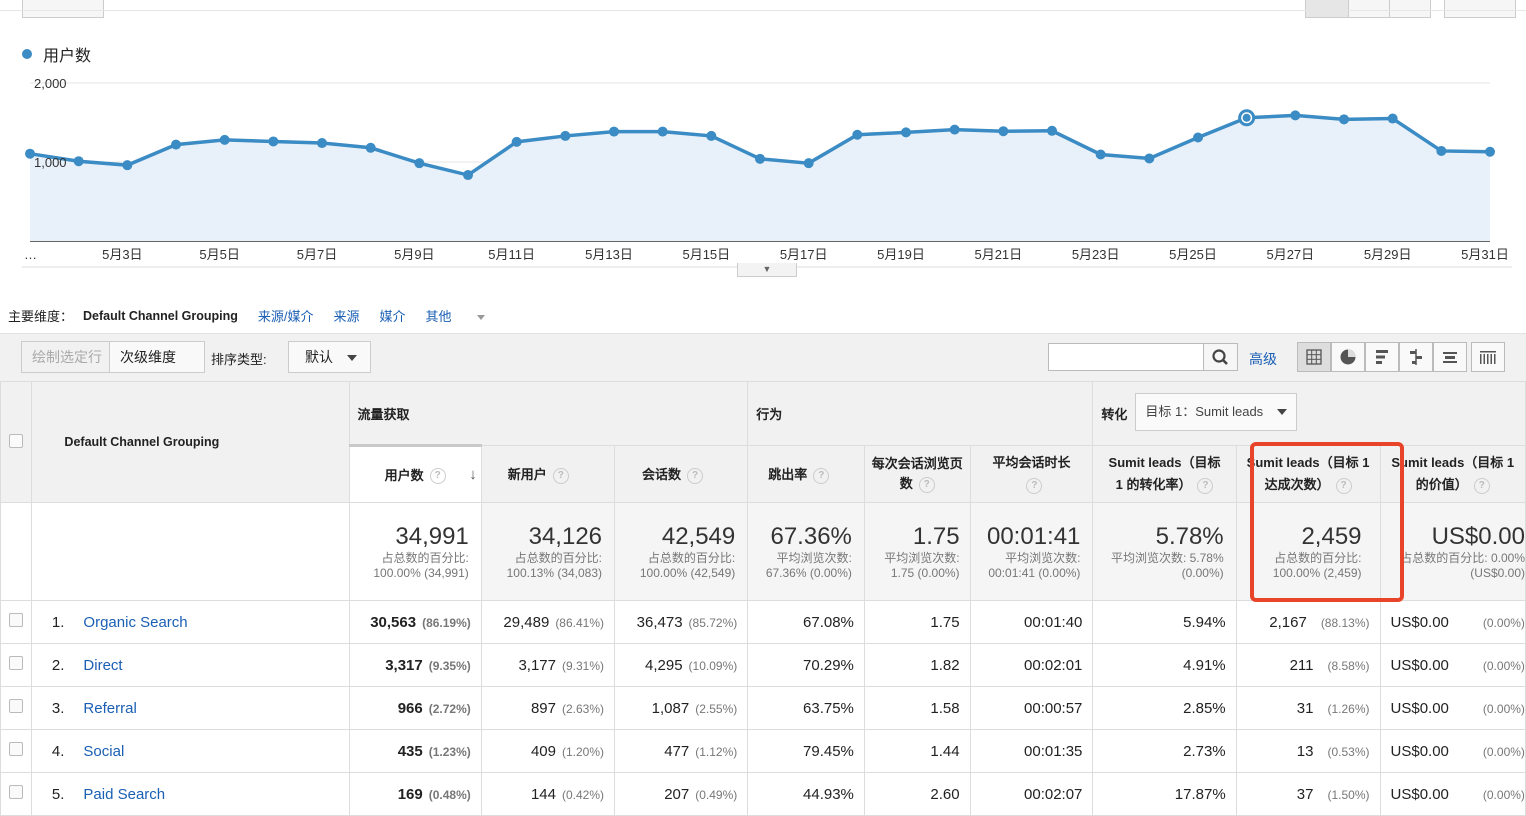  What do you see at coordinates (393, 315) in the screenshot?
I see `dimension-medium: 媒介` at bounding box center [393, 315].